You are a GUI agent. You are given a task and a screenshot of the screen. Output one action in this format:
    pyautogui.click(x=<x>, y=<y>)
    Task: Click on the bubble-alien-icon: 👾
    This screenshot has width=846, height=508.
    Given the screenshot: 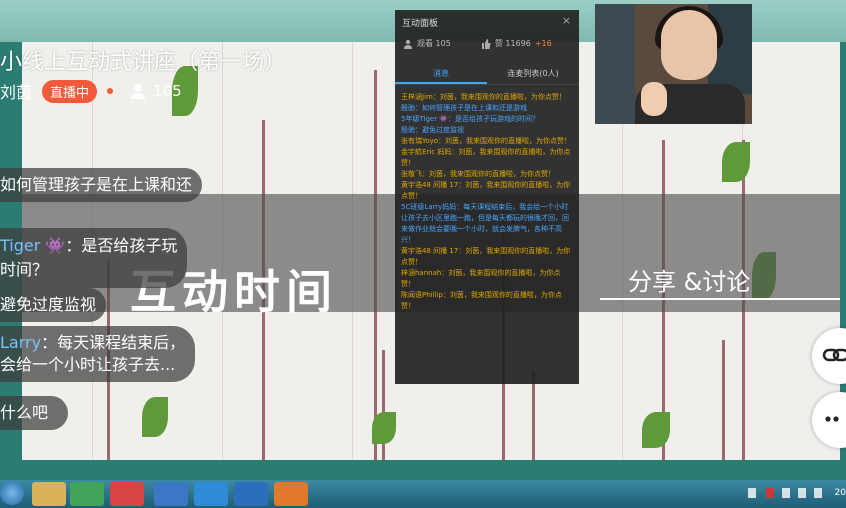 What is the action you would take?
    pyautogui.click(x=55, y=245)
    